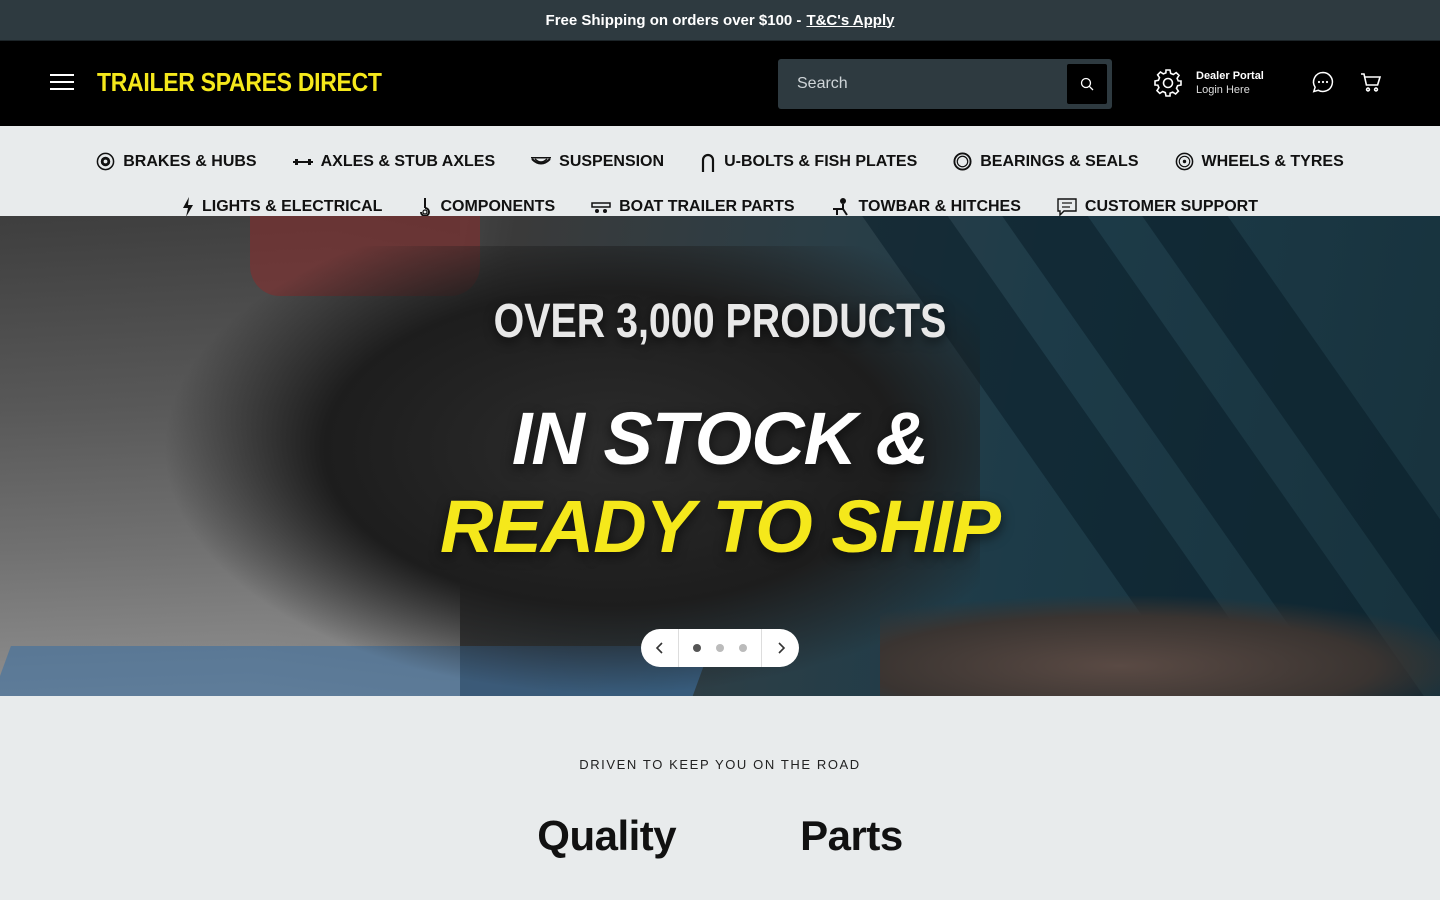  What do you see at coordinates (176, 161) in the screenshot?
I see `nav-brakes-hubs: BRAKES & HUBS` at bounding box center [176, 161].